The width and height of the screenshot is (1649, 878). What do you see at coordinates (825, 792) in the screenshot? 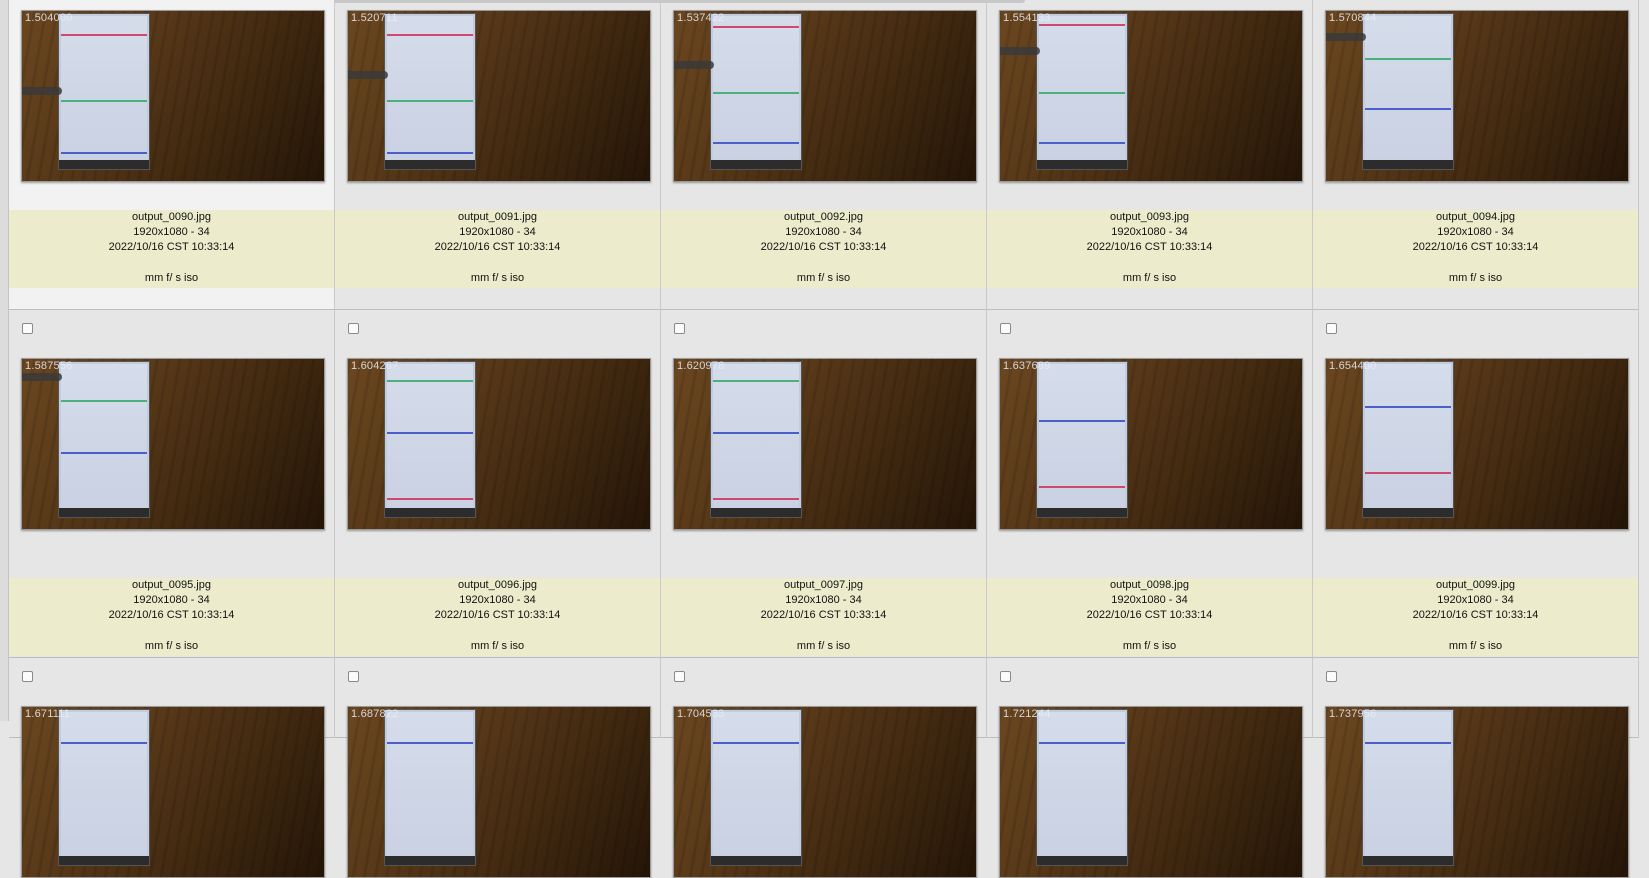
I see `image-thumbnail: 1.704533` at bounding box center [825, 792].